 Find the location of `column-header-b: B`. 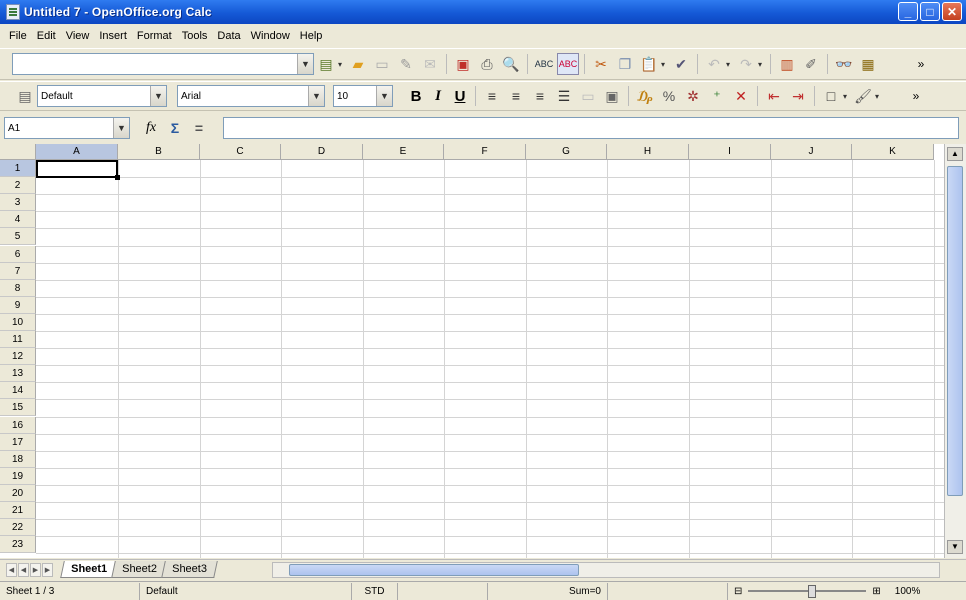

column-header-b: B is located at coordinates (159, 152).